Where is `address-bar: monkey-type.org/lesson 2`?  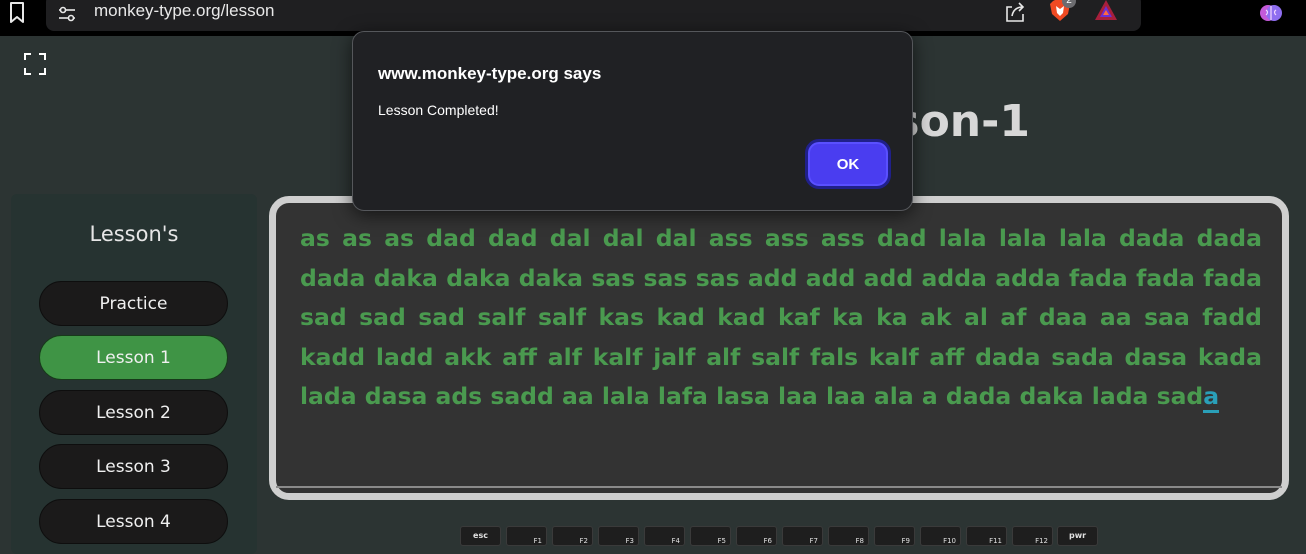 address-bar: monkey-type.org/lesson 2 is located at coordinates (593, 15).